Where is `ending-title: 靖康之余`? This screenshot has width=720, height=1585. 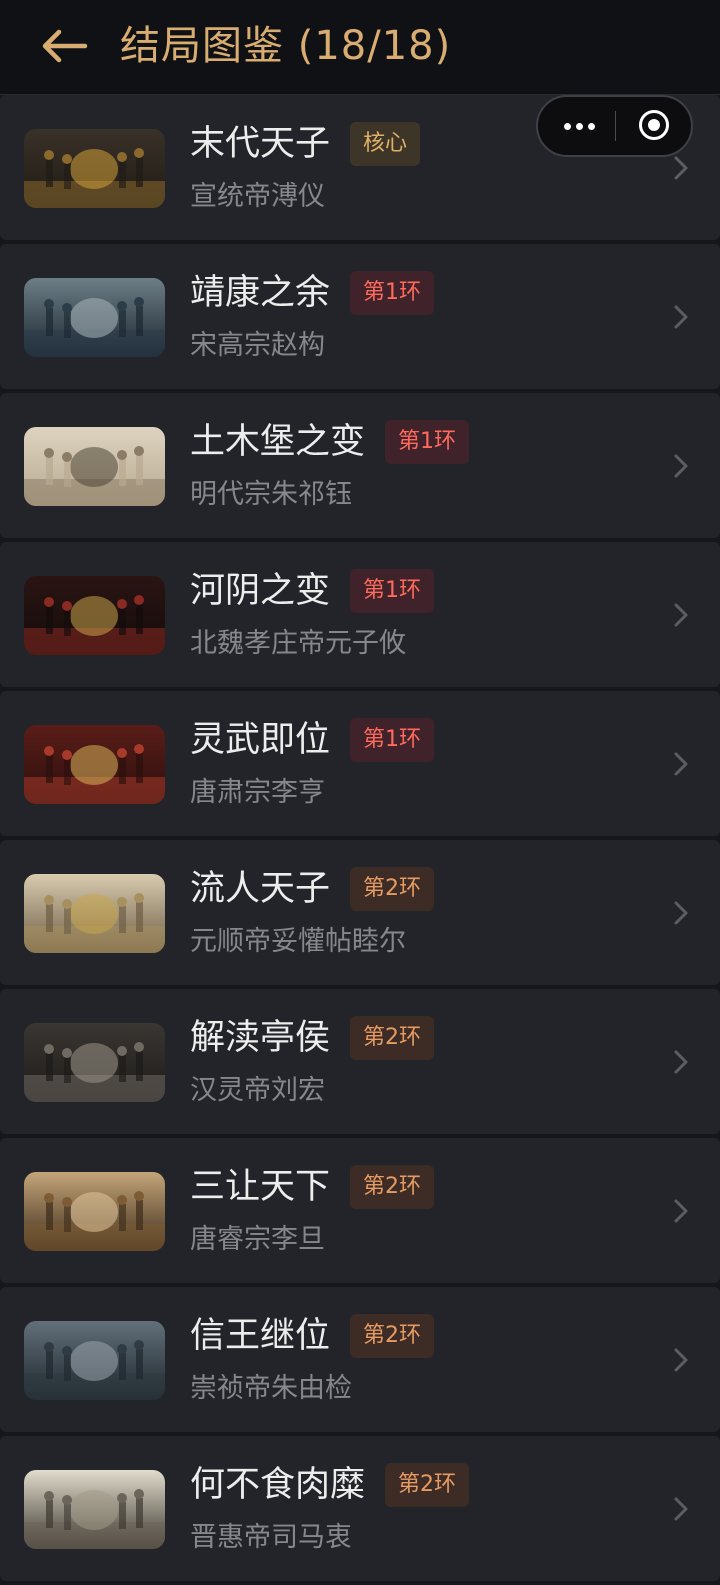
ending-title: 靖康之余 is located at coordinates (260, 293).